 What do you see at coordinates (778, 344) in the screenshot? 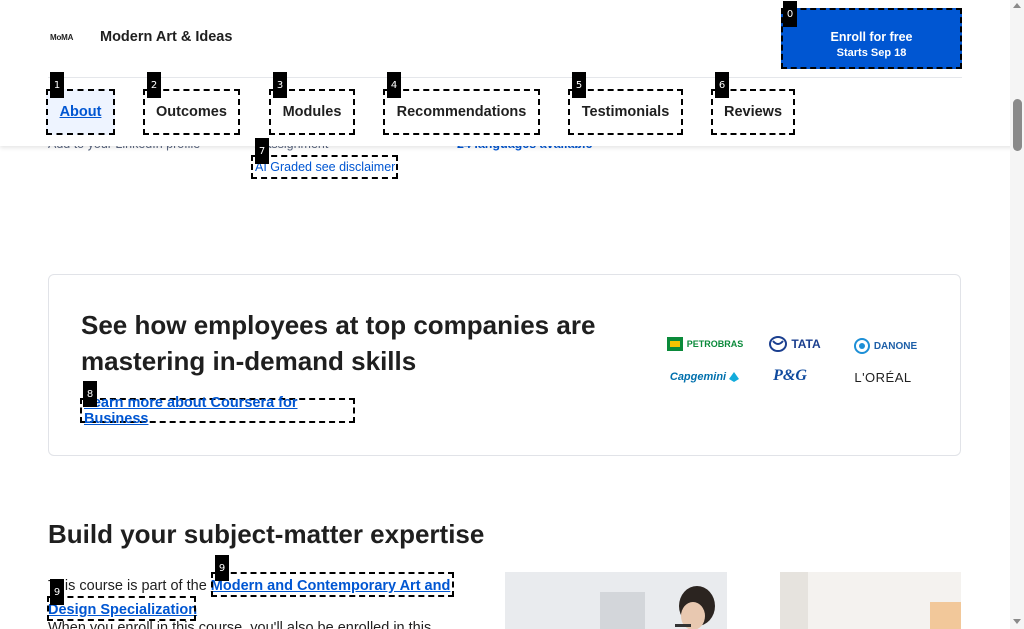
I see `tata-mark-icon` at bounding box center [778, 344].